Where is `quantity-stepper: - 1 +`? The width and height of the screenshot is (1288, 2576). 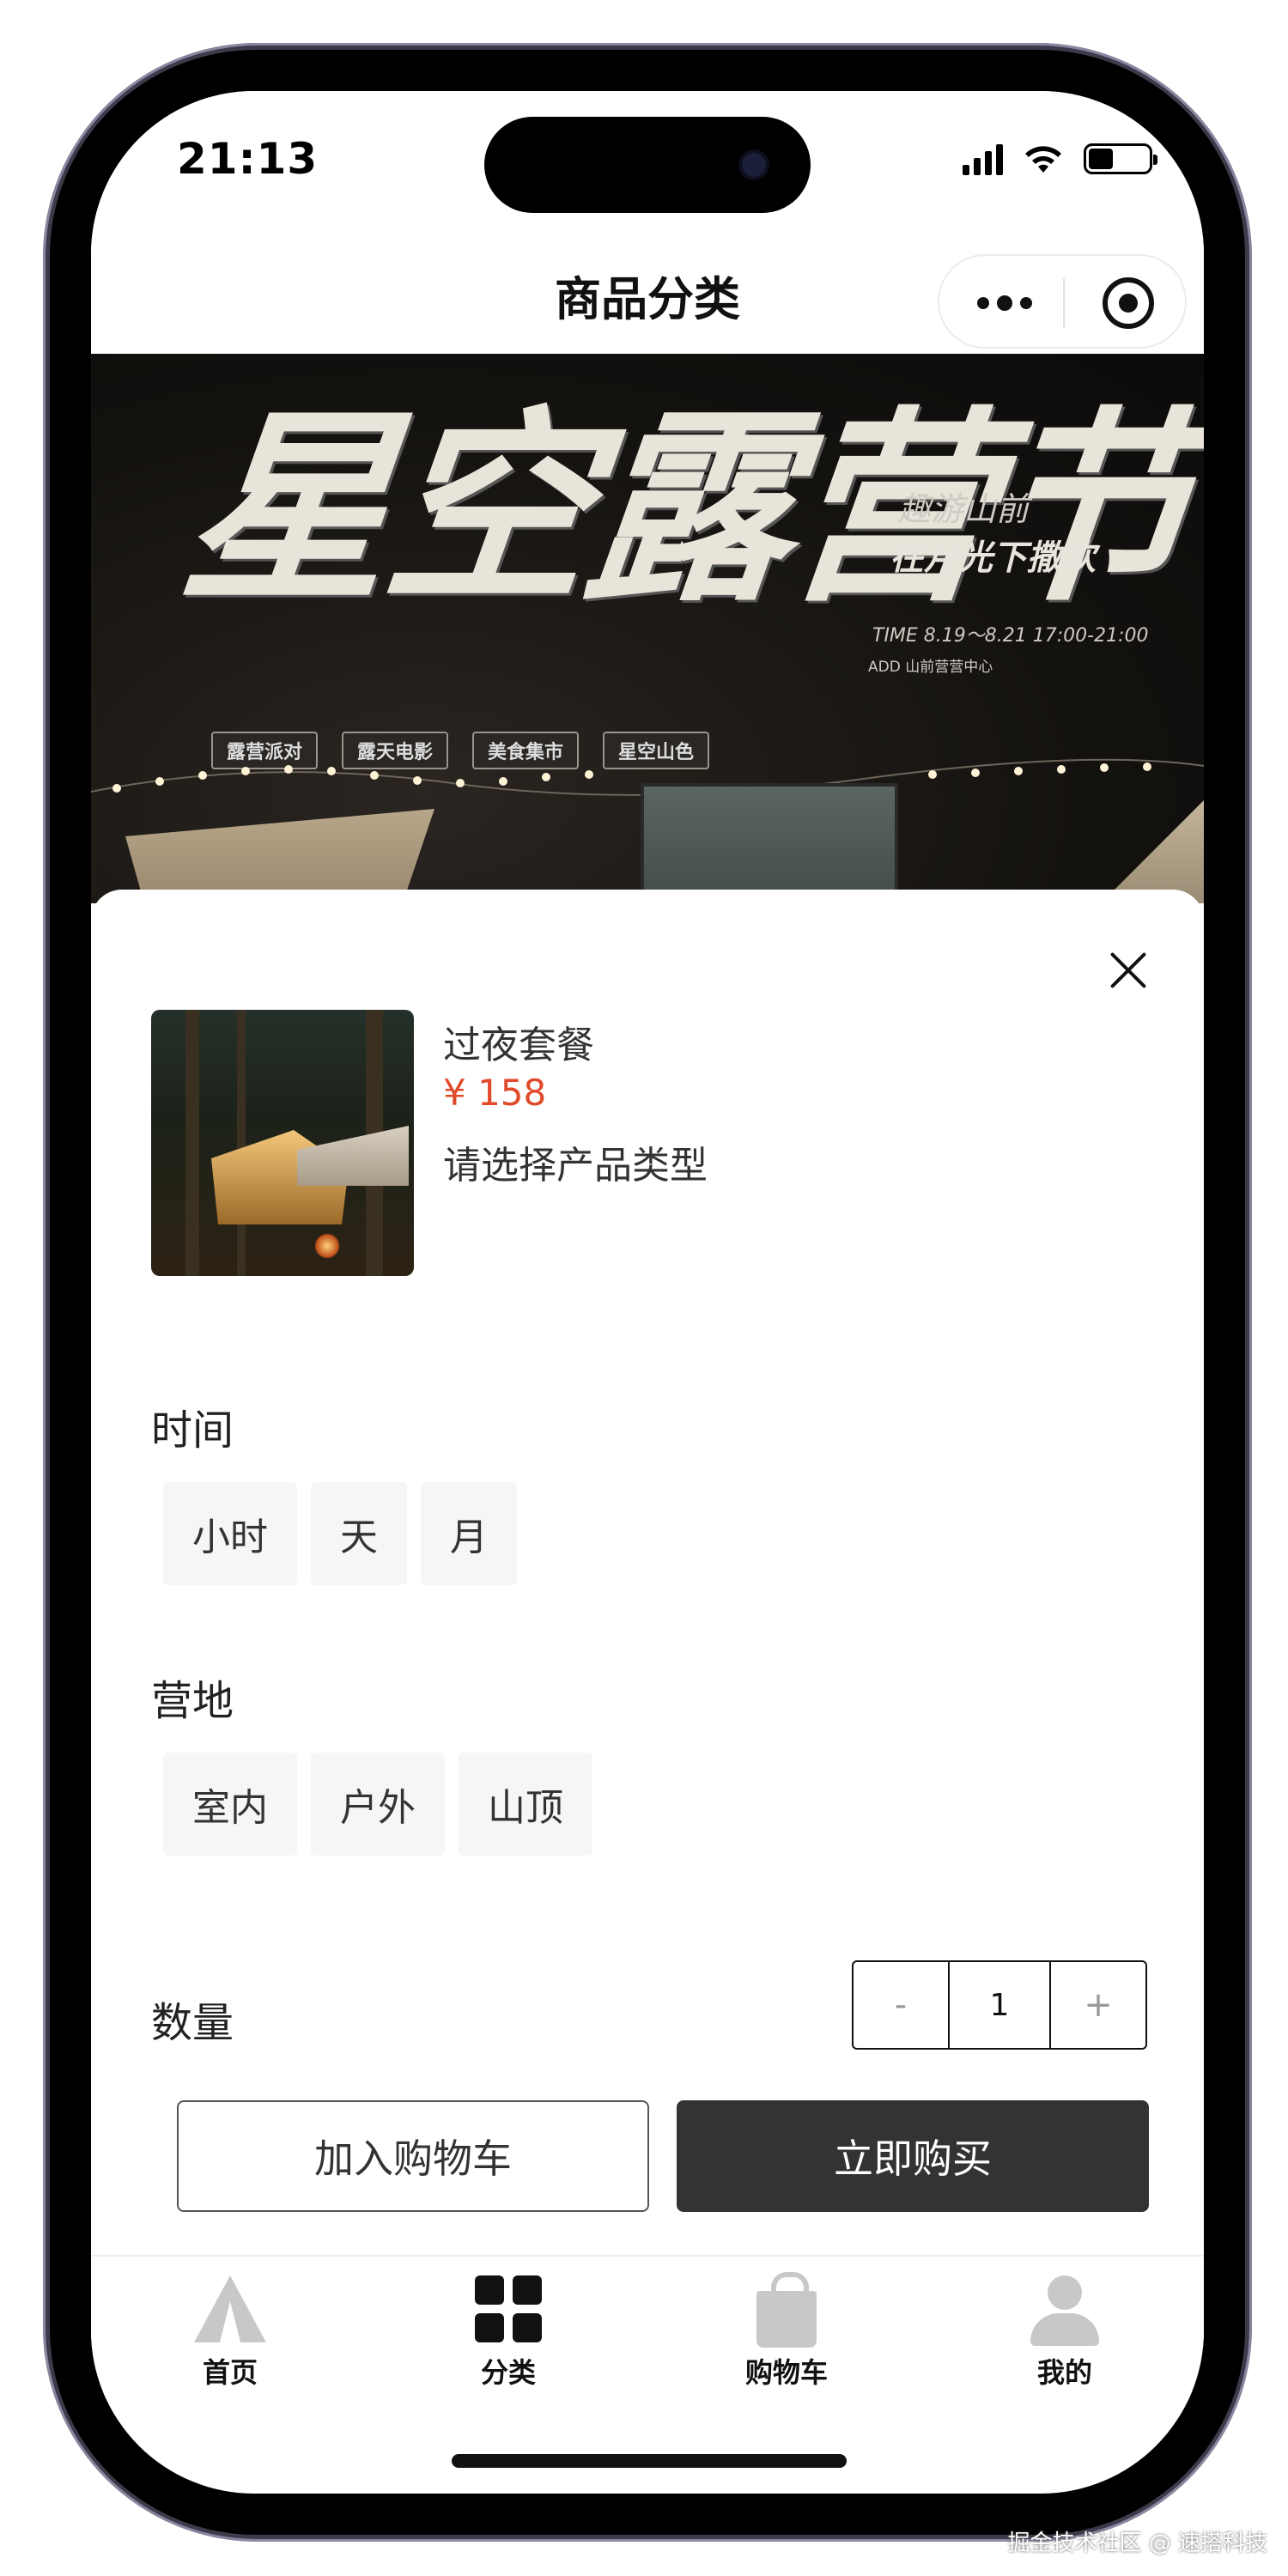 quantity-stepper: - 1 + is located at coordinates (999, 2005).